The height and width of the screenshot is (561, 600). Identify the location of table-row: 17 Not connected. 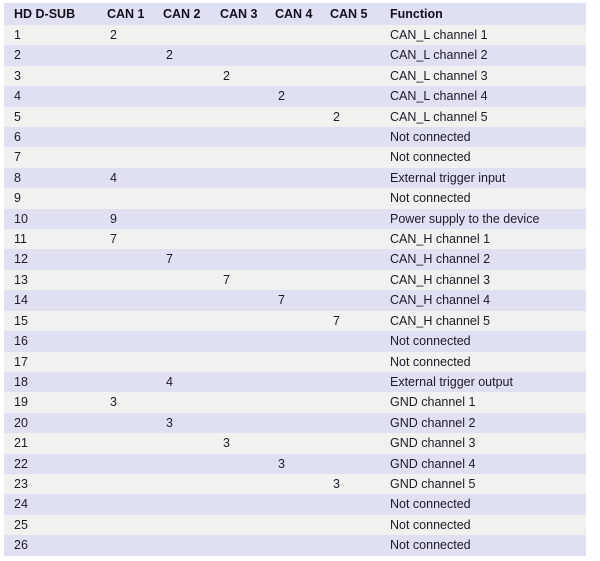
(295, 361).